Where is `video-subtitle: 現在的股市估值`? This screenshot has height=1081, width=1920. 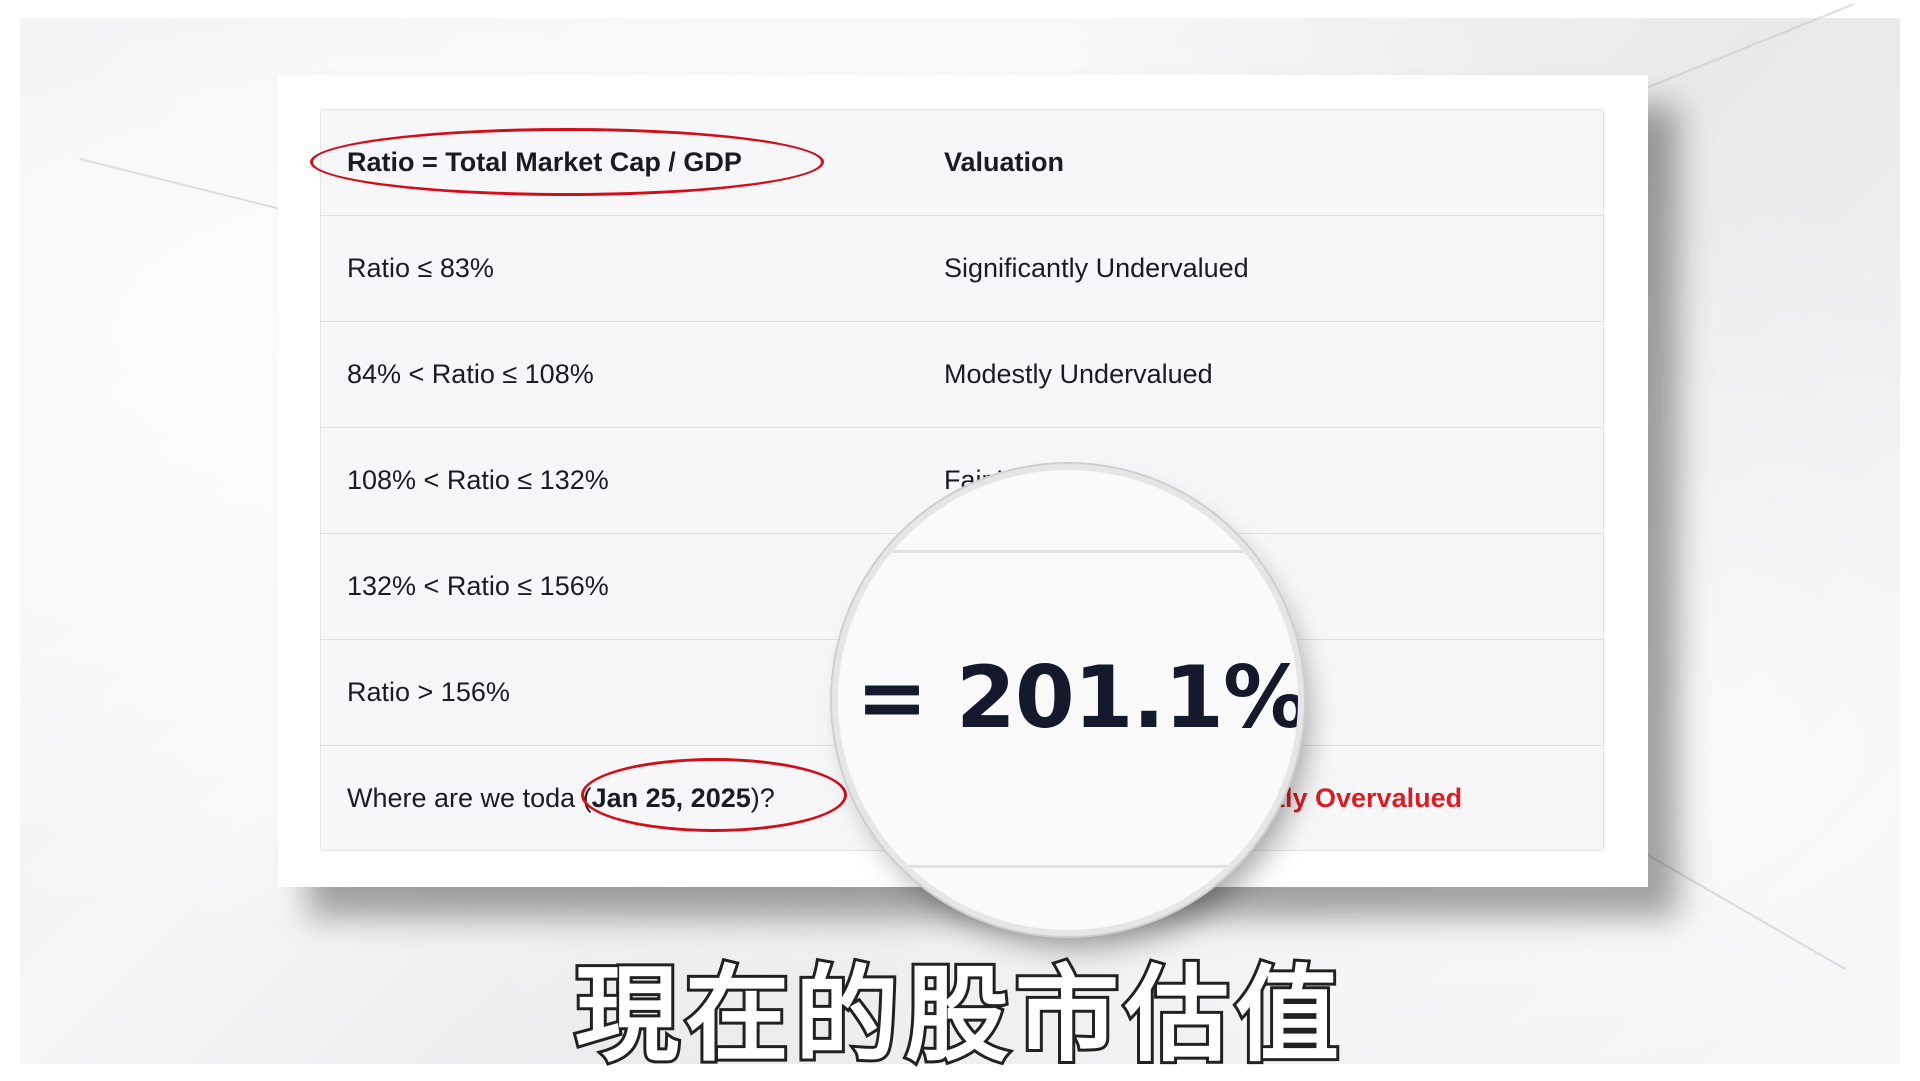
video-subtitle: 現在的股市估值 is located at coordinates (958, 1015).